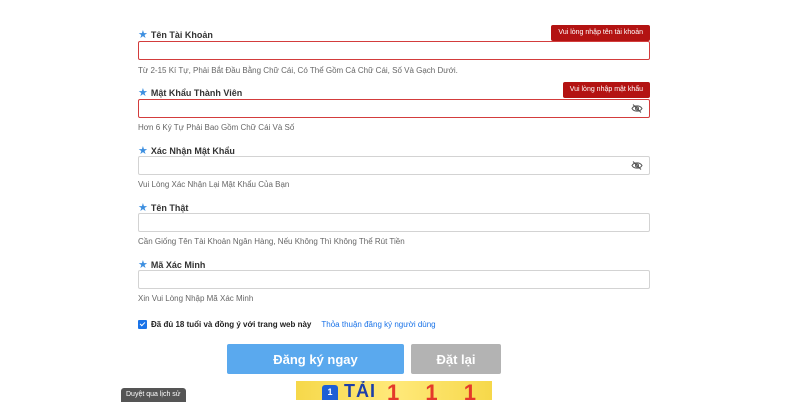 This screenshot has height=402, width=800. I want to click on confirm-password-input, so click(394, 165).